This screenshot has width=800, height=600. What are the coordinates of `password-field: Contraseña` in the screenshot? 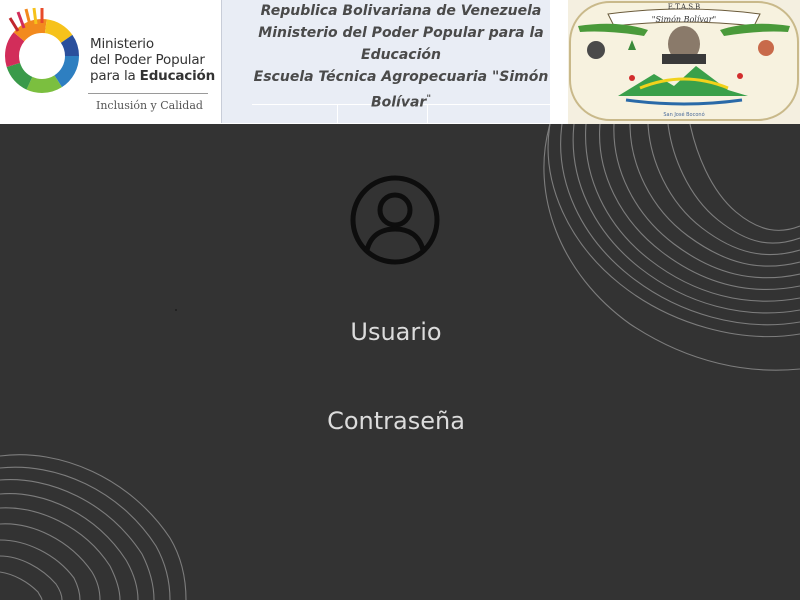 It's located at (398, 421).